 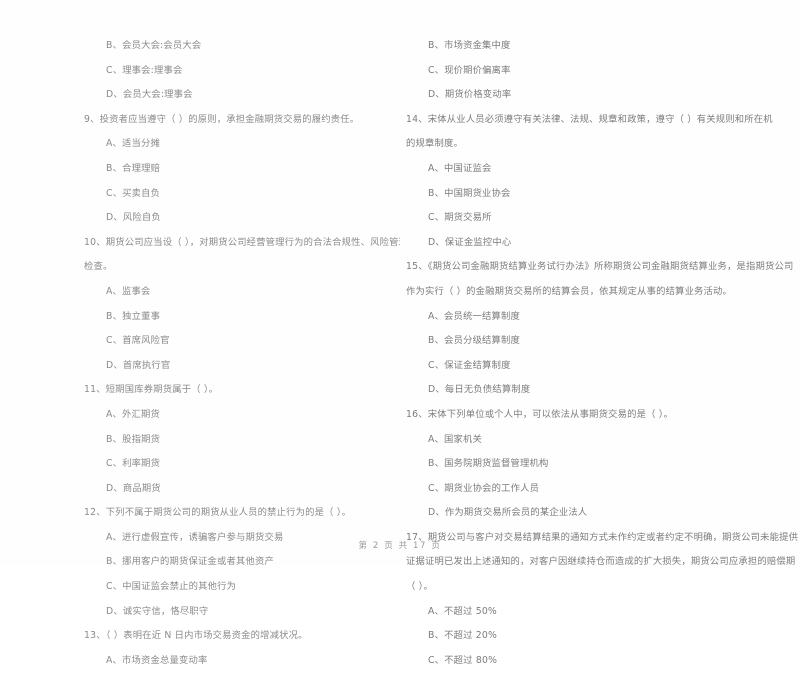 I want to click on question-stem: 9、投资者应当遵守（ ）的原则，承担金融期货交易的履约责任。, so click(x=222, y=119).